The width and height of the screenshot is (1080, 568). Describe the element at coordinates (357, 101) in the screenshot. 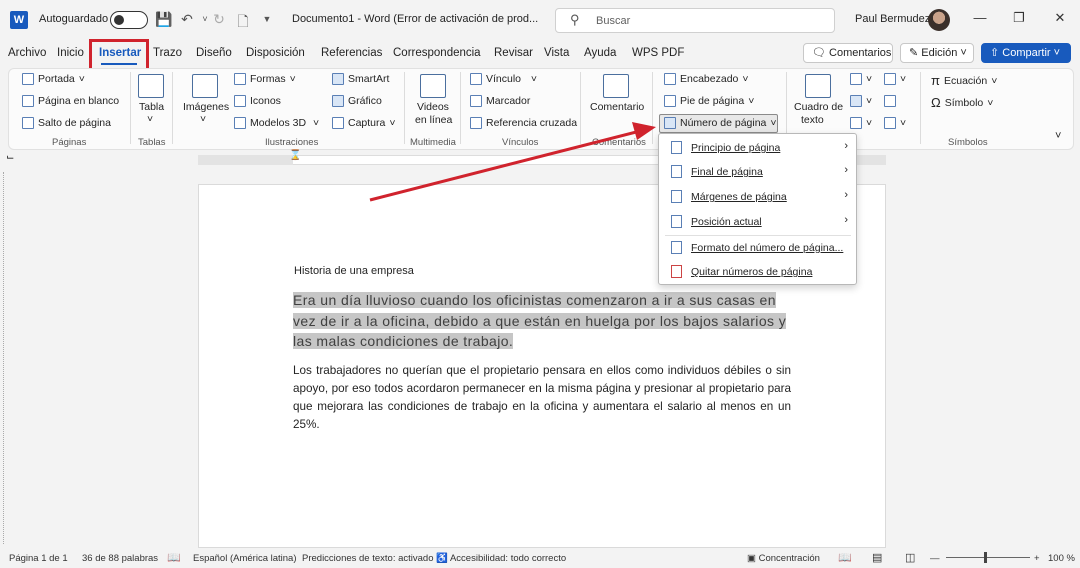

I see `chart-button: Gráfico` at that location.